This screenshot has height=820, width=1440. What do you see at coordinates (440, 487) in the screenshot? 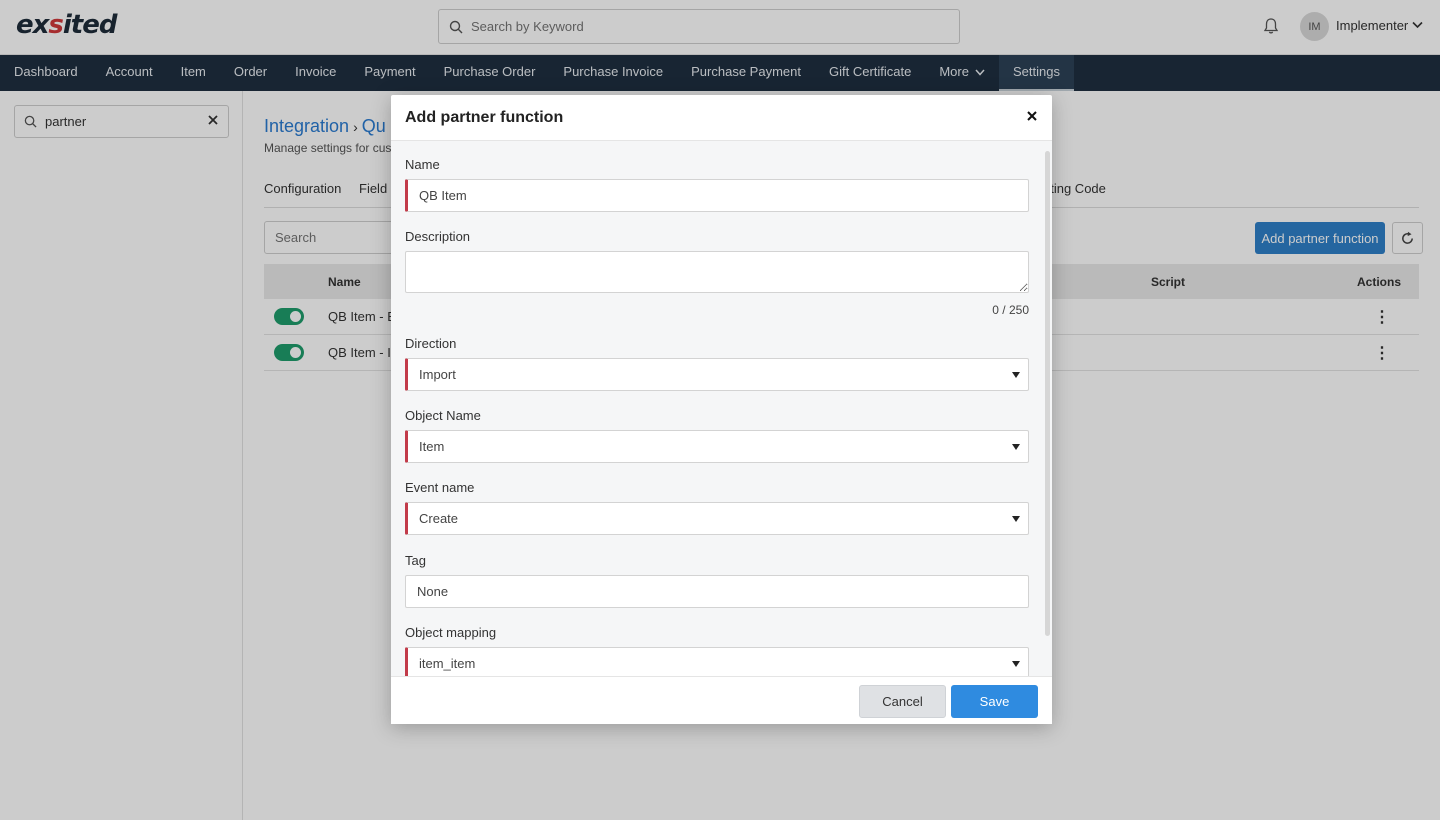
I see `event-name-label: Event name` at bounding box center [440, 487].